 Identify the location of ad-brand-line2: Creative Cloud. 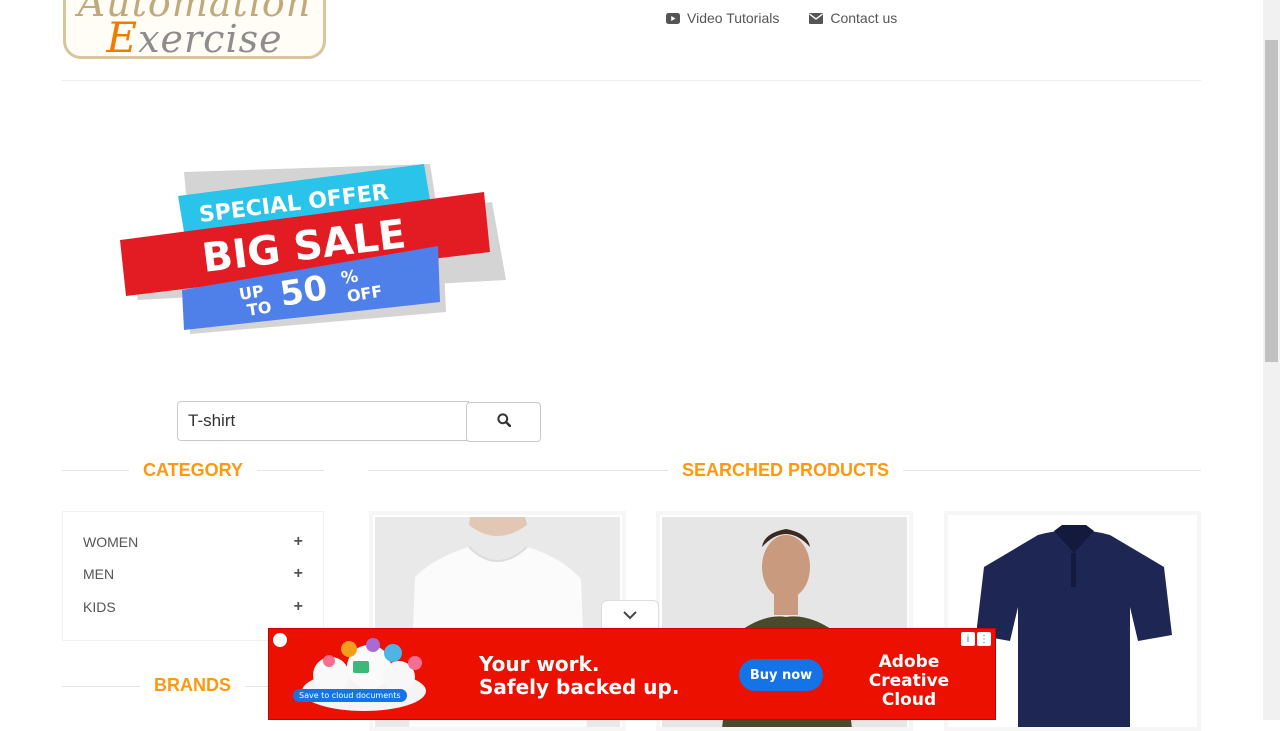
(909, 690).